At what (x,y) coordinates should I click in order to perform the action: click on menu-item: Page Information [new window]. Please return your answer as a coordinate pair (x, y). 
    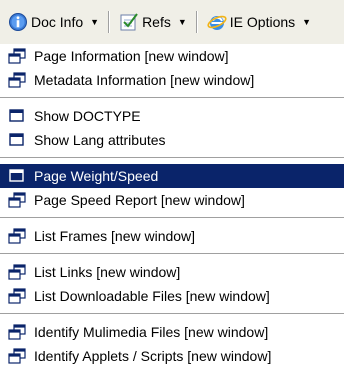
    Looking at the image, I should click on (172, 56).